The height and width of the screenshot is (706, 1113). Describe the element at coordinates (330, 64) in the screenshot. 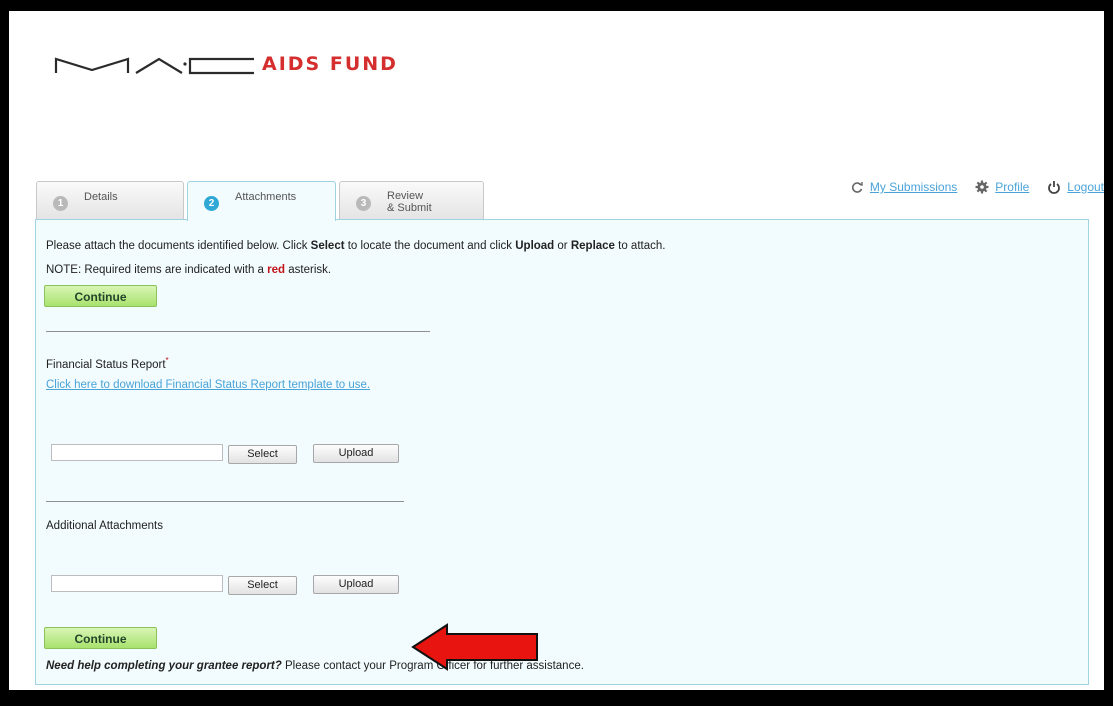

I see `brand-name: AIDS FUND` at that location.